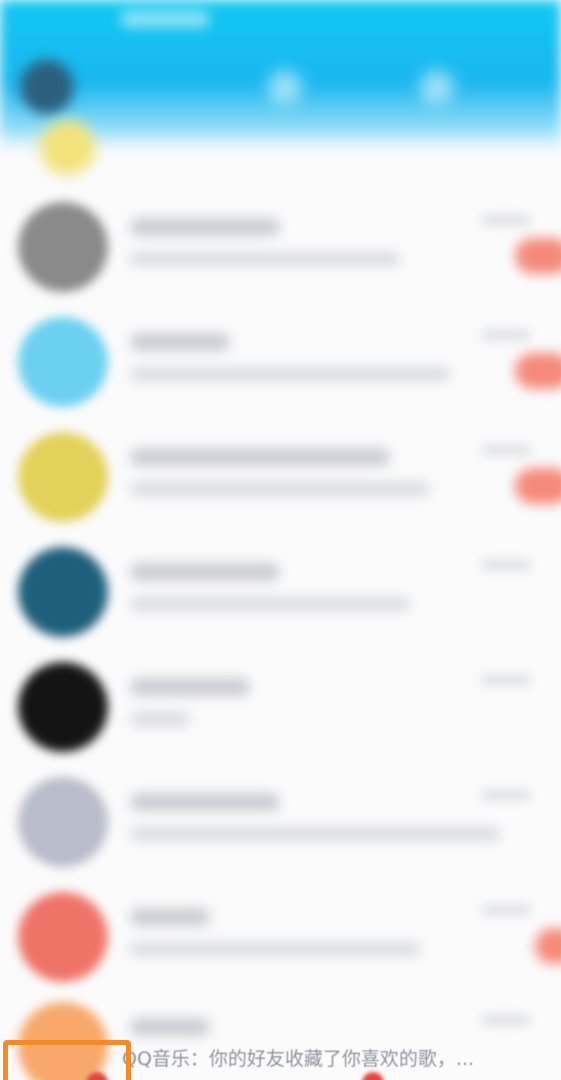 The image size is (561, 1080). I want to click on add-icon, so click(437, 87).